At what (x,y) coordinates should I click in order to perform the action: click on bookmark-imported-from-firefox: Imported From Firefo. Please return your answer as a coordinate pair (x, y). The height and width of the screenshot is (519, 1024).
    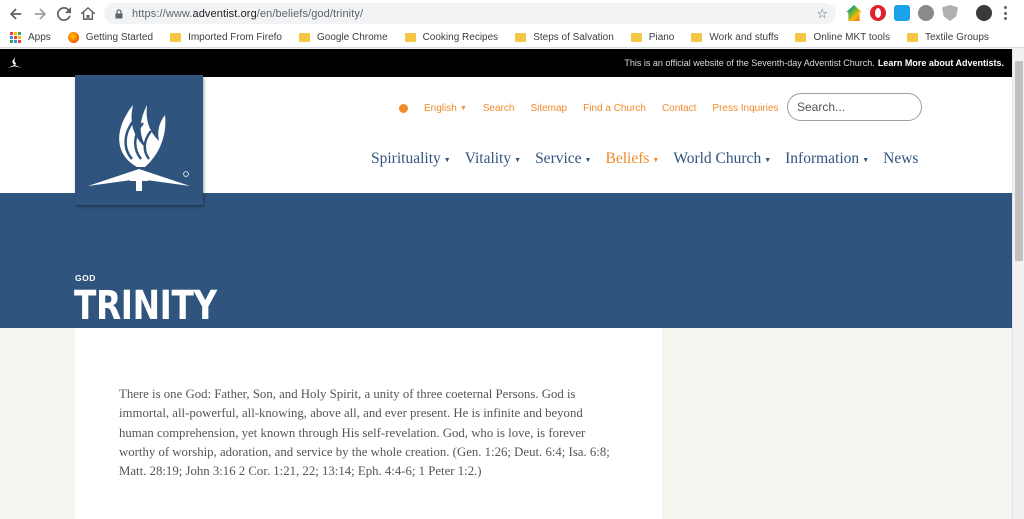
    Looking at the image, I should click on (226, 37).